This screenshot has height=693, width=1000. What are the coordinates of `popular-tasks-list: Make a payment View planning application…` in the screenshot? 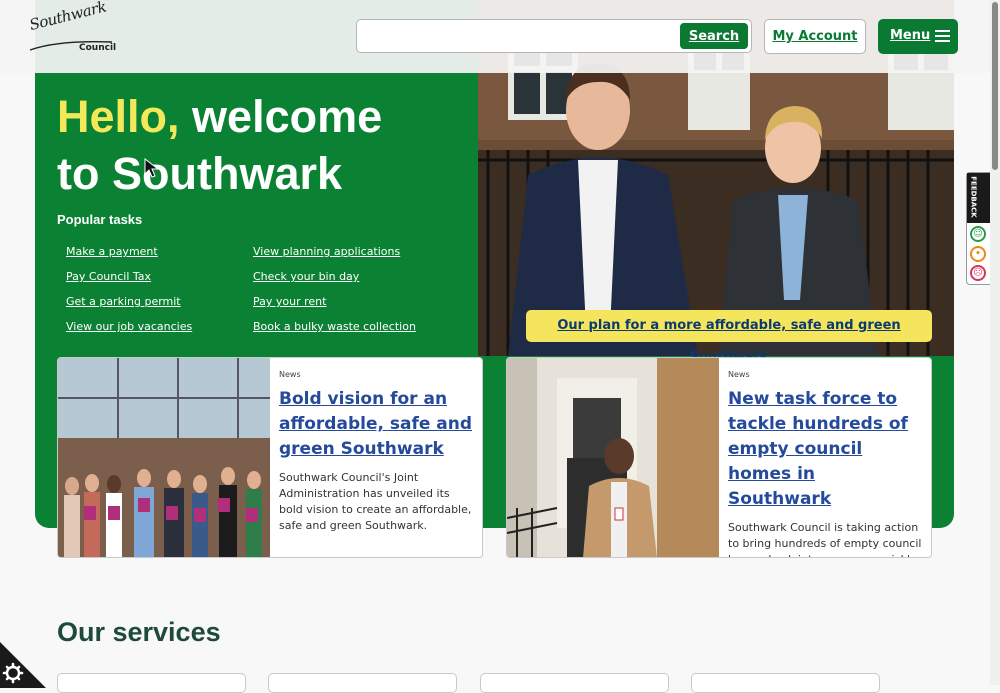 It's located at (261, 289).